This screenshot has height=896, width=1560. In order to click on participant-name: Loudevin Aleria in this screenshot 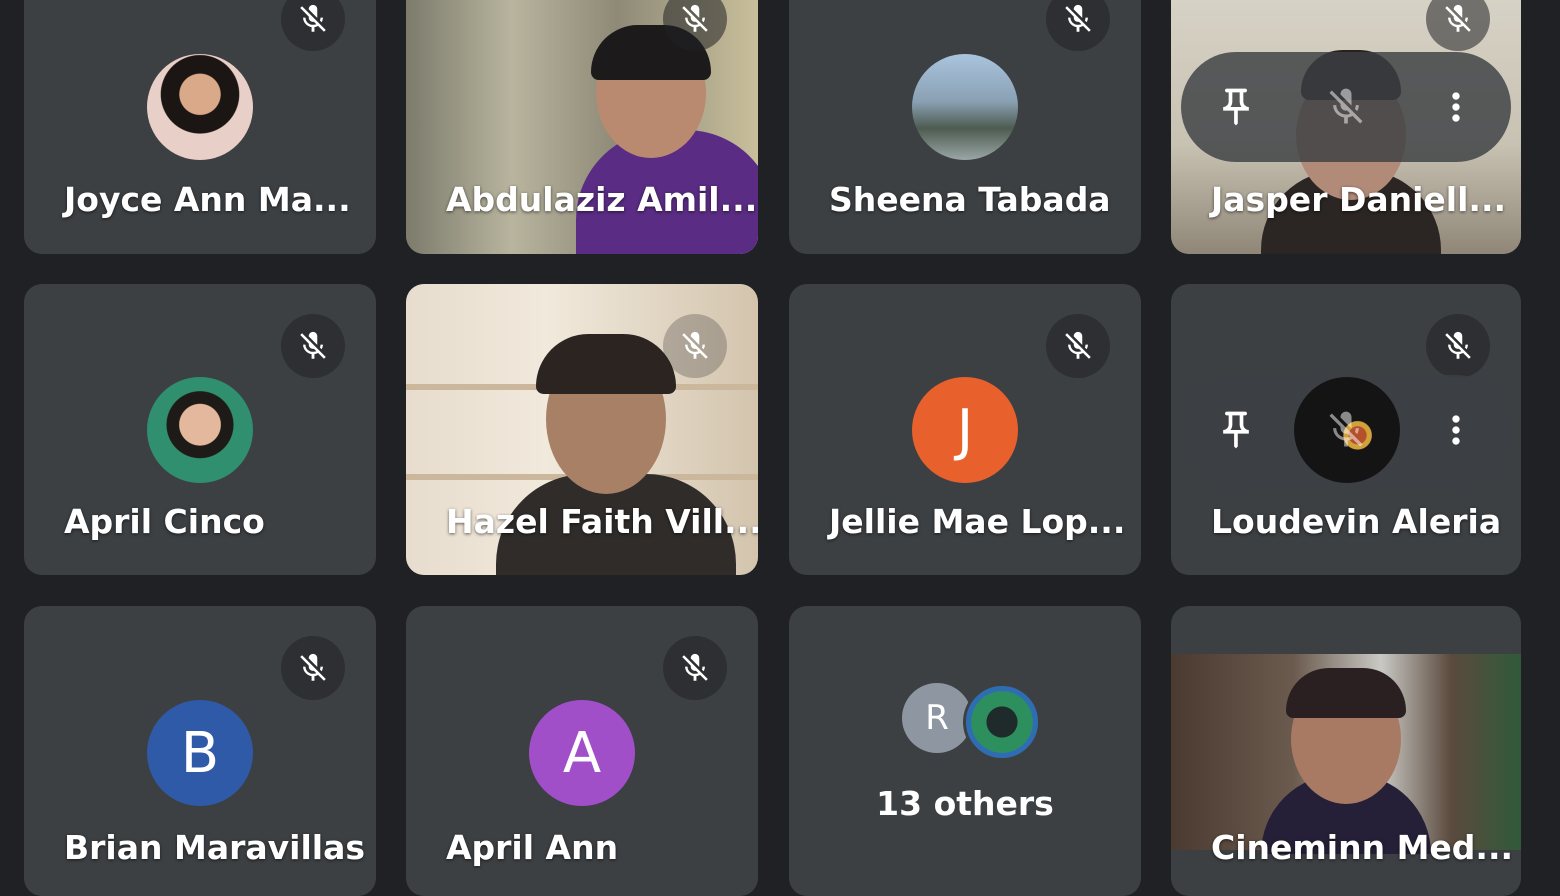, I will do `click(1356, 521)`.